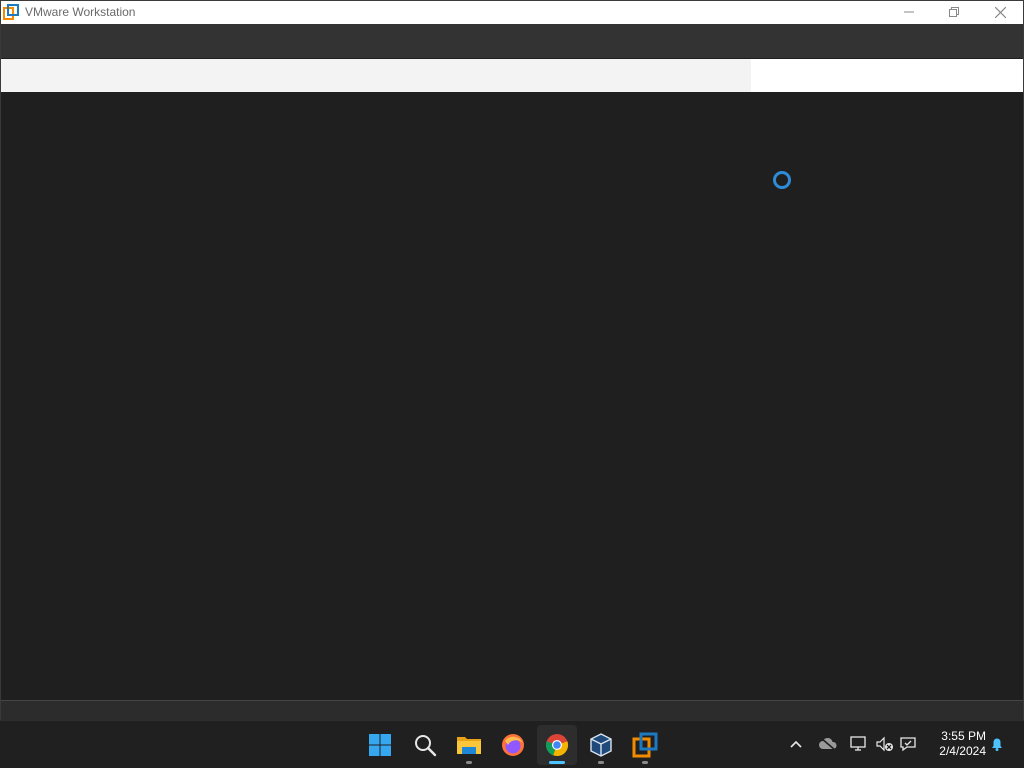  I want to click on network-icon, so click(858, 743).